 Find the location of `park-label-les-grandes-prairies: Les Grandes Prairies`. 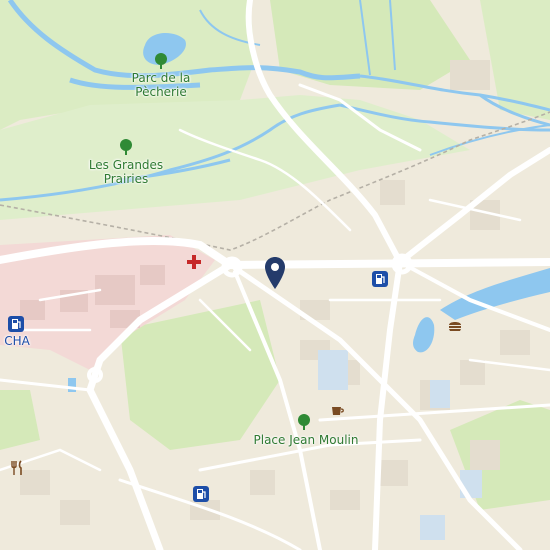

park-label-les-grandes-prairies: Les Grandes Prairies is located at coordinates (126, 172).